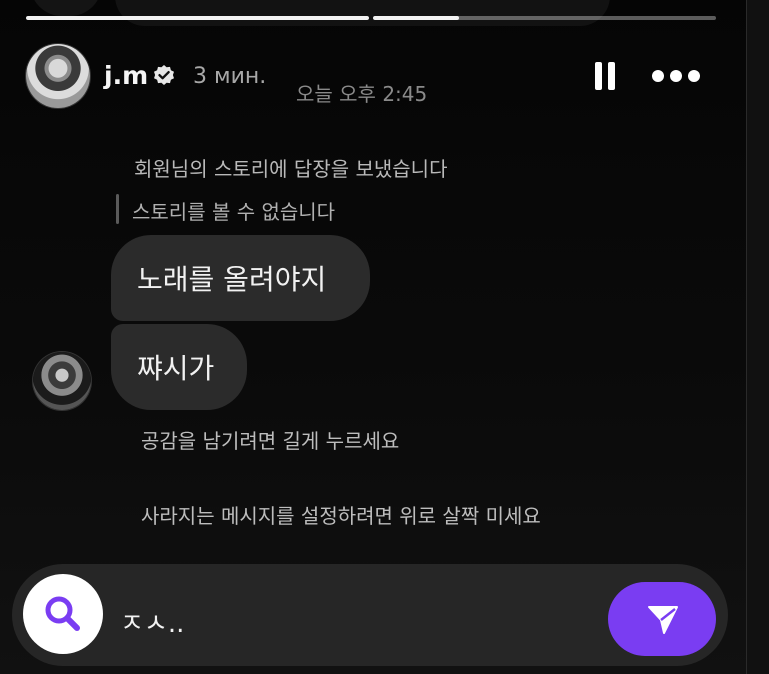  What do you see at coordinates (117, 209) in the screenshot?
I see `quote-bar` at bounding box center [117, 209].